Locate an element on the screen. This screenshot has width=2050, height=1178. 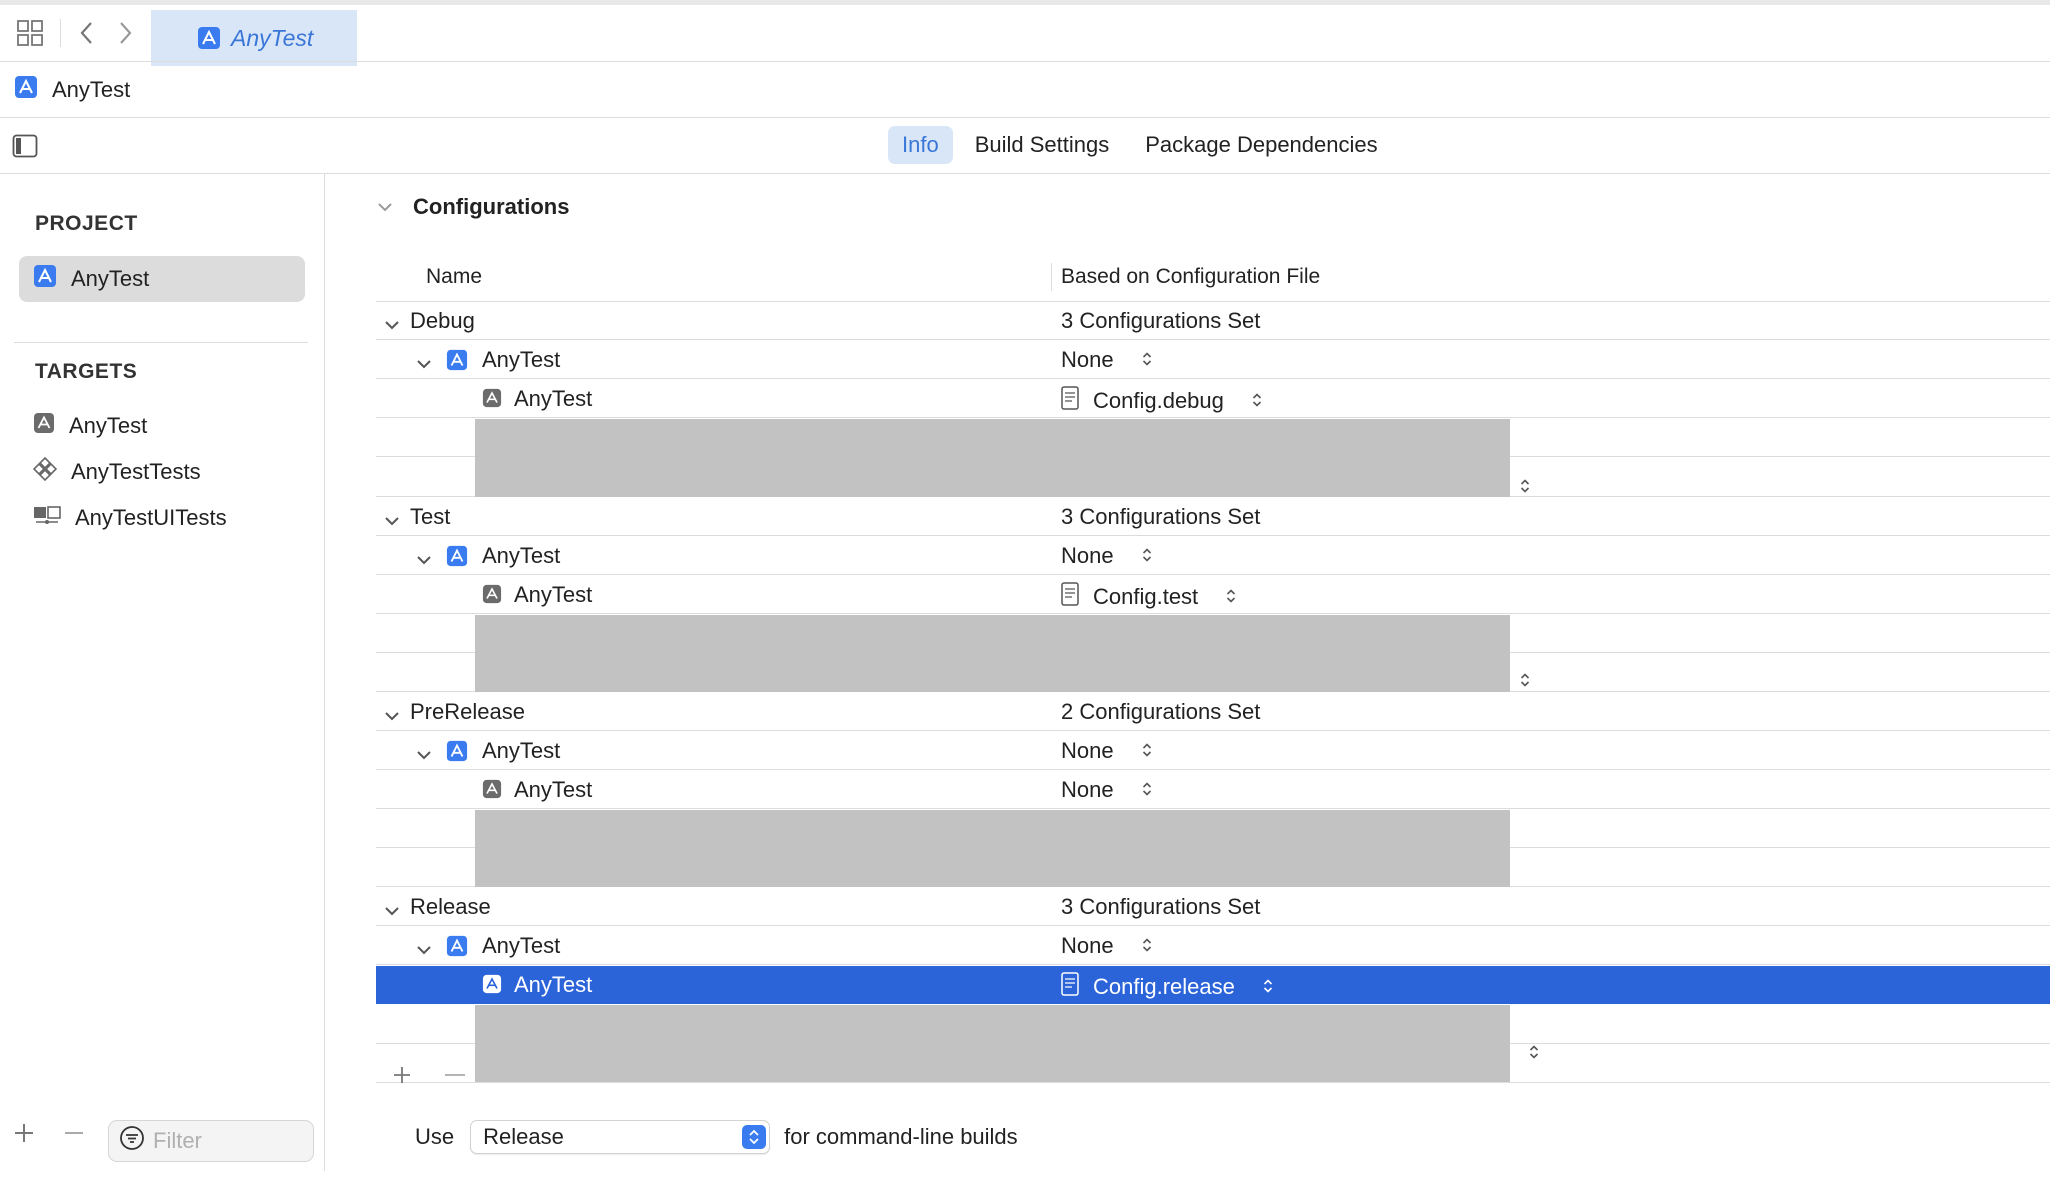
file-tab: AnyTest is located at coordinates (254, 38).